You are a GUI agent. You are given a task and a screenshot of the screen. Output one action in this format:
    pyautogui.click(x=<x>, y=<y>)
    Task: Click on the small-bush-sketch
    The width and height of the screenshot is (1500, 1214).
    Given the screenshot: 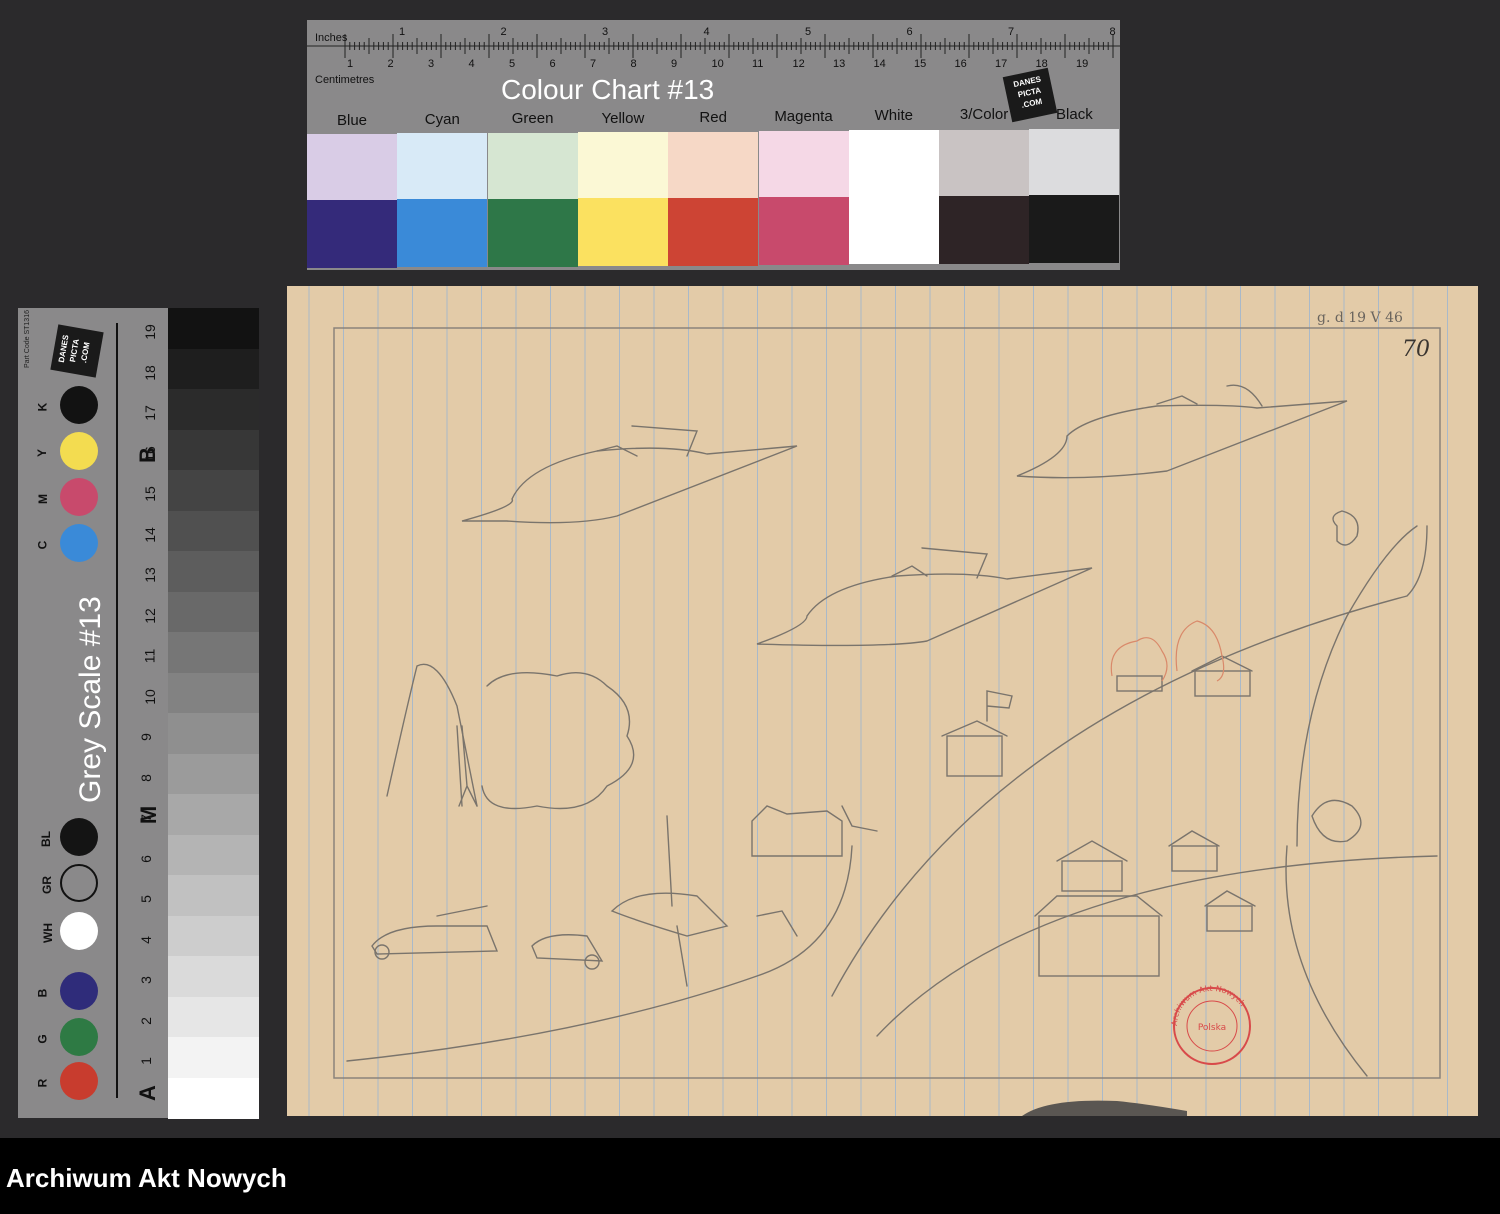 What is the action you would take?
    pyautogui.click(x=1336, y=821)
    